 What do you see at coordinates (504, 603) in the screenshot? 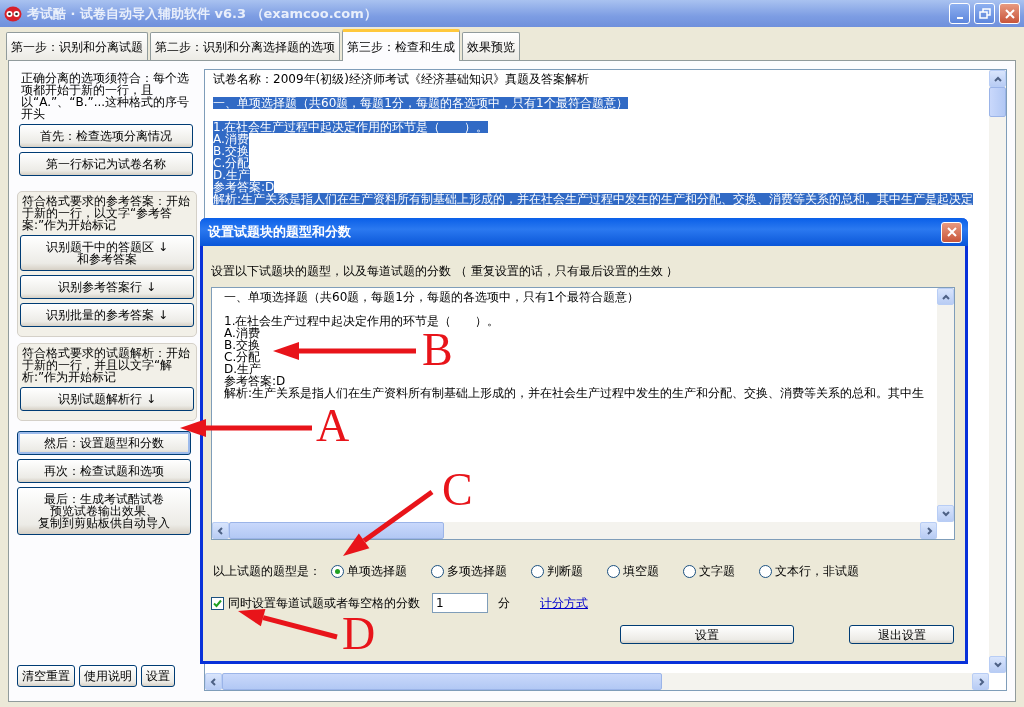
I see `unit-label: 分` at bounding box center [504, 603].